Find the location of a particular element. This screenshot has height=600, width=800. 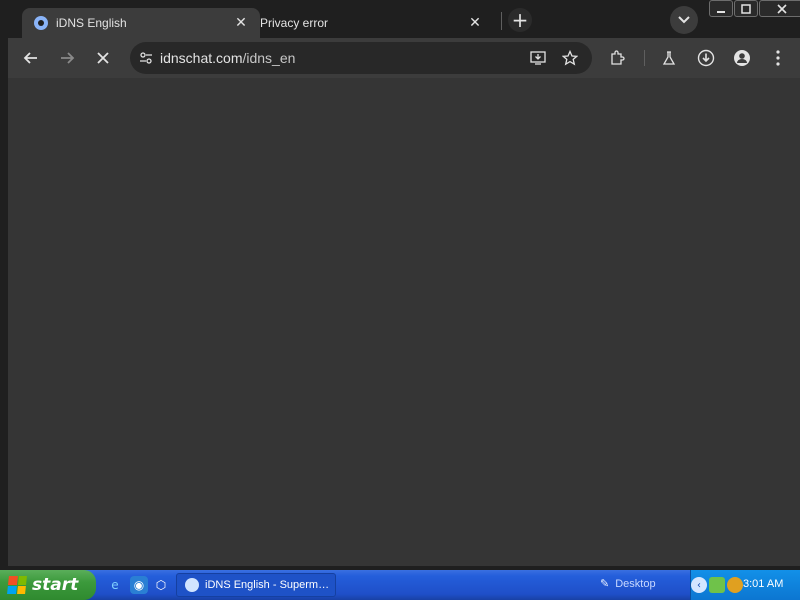

menu-button is located at coordinates (778, 58).